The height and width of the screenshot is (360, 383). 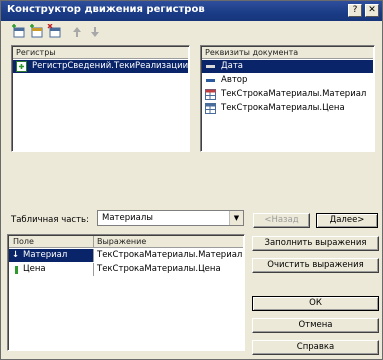 What do you see at coordinates (100, 98) in the screenshot?
I see `registers-list: Регистры РегистрСведений.ТекиРеализации` at bounding box center [100, 98].